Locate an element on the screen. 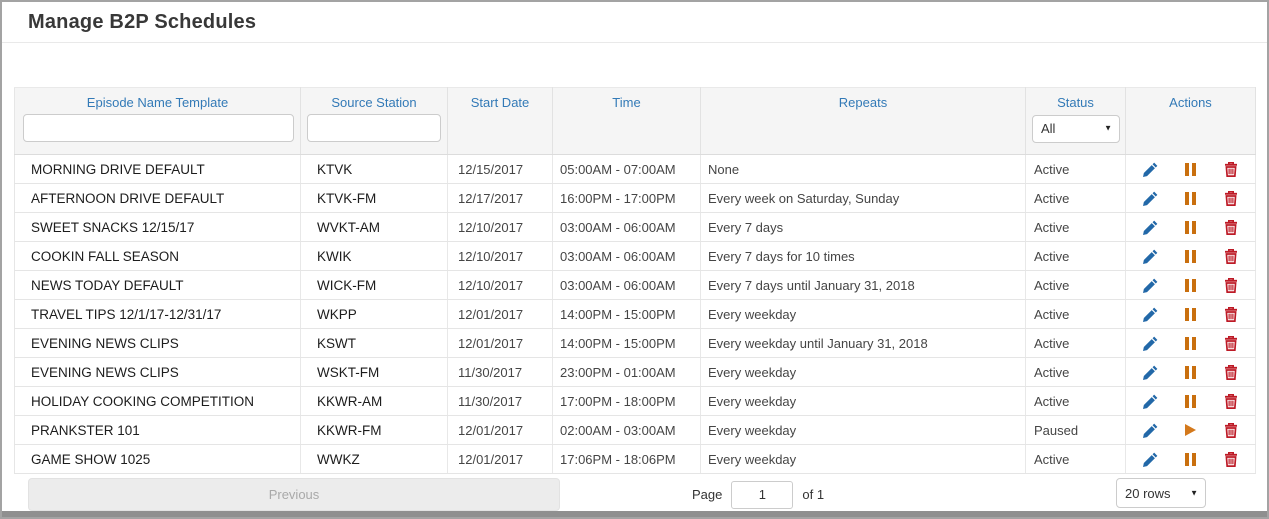  time-cell: 17:00PM - 18:00PM is located at coordinates (626, 401).